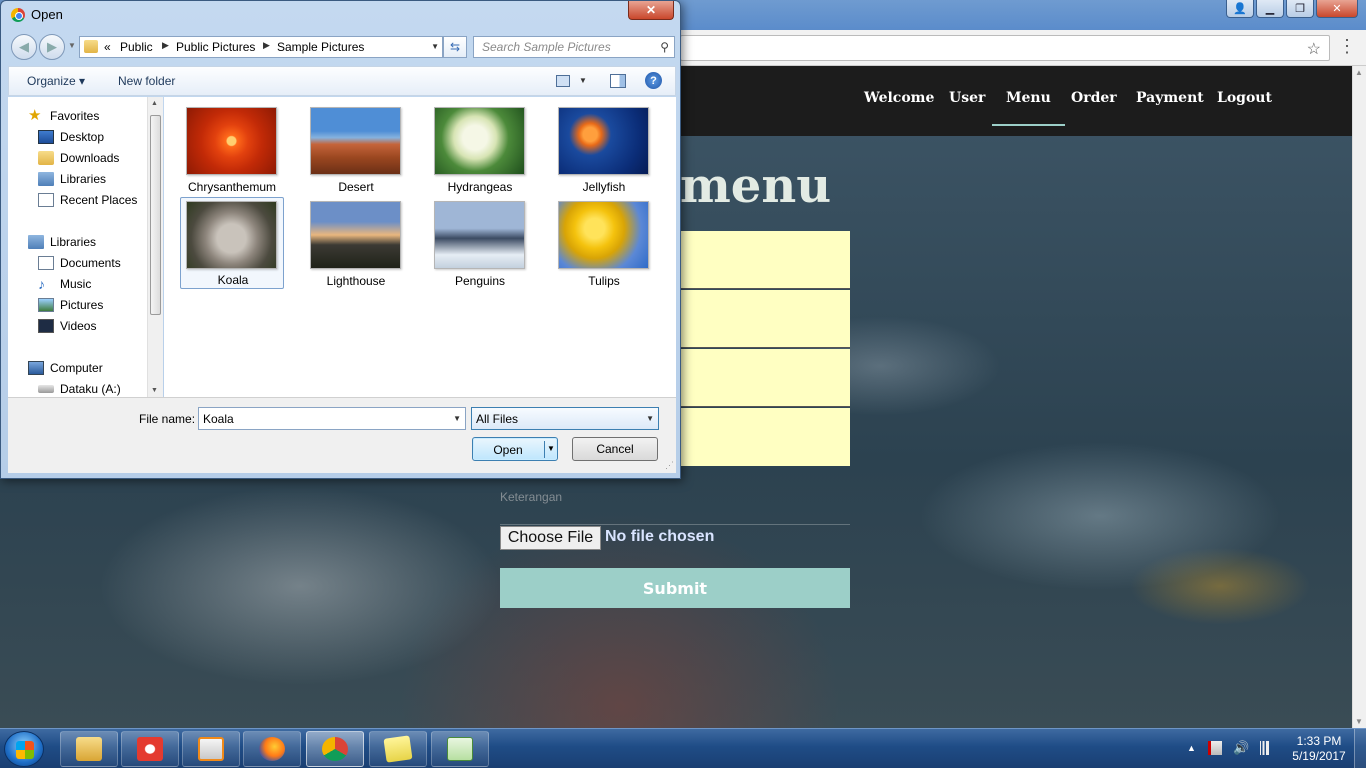 The width and height of the screenshot is (1366, 768). Describe the element at coordinates (1191, 748) in the screenshot. I see `show-hidden-icons-icon: ▲` at that location.